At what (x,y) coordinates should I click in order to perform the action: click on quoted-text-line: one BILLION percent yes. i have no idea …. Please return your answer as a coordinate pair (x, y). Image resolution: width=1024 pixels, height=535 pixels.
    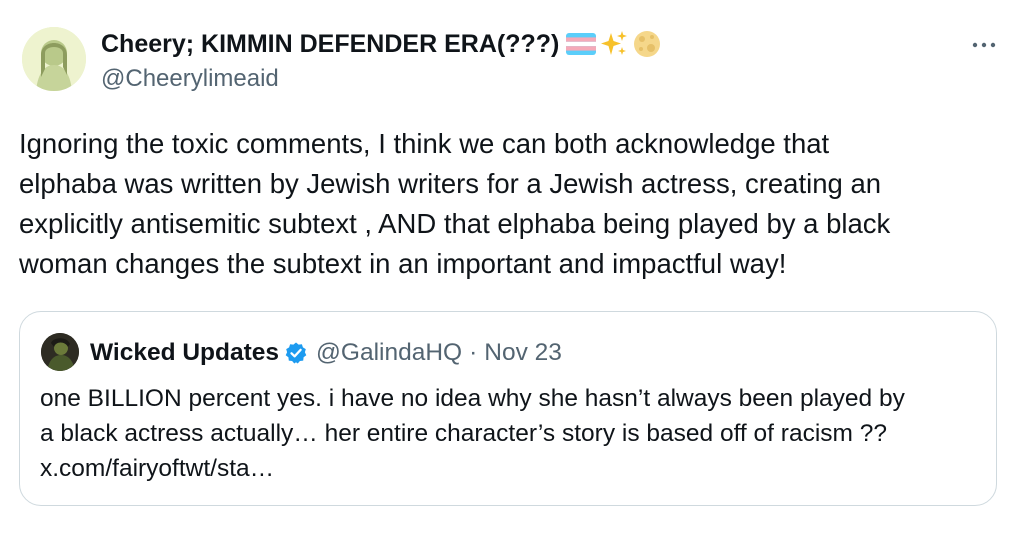
    Looking at the image, I should click on (472, 398).